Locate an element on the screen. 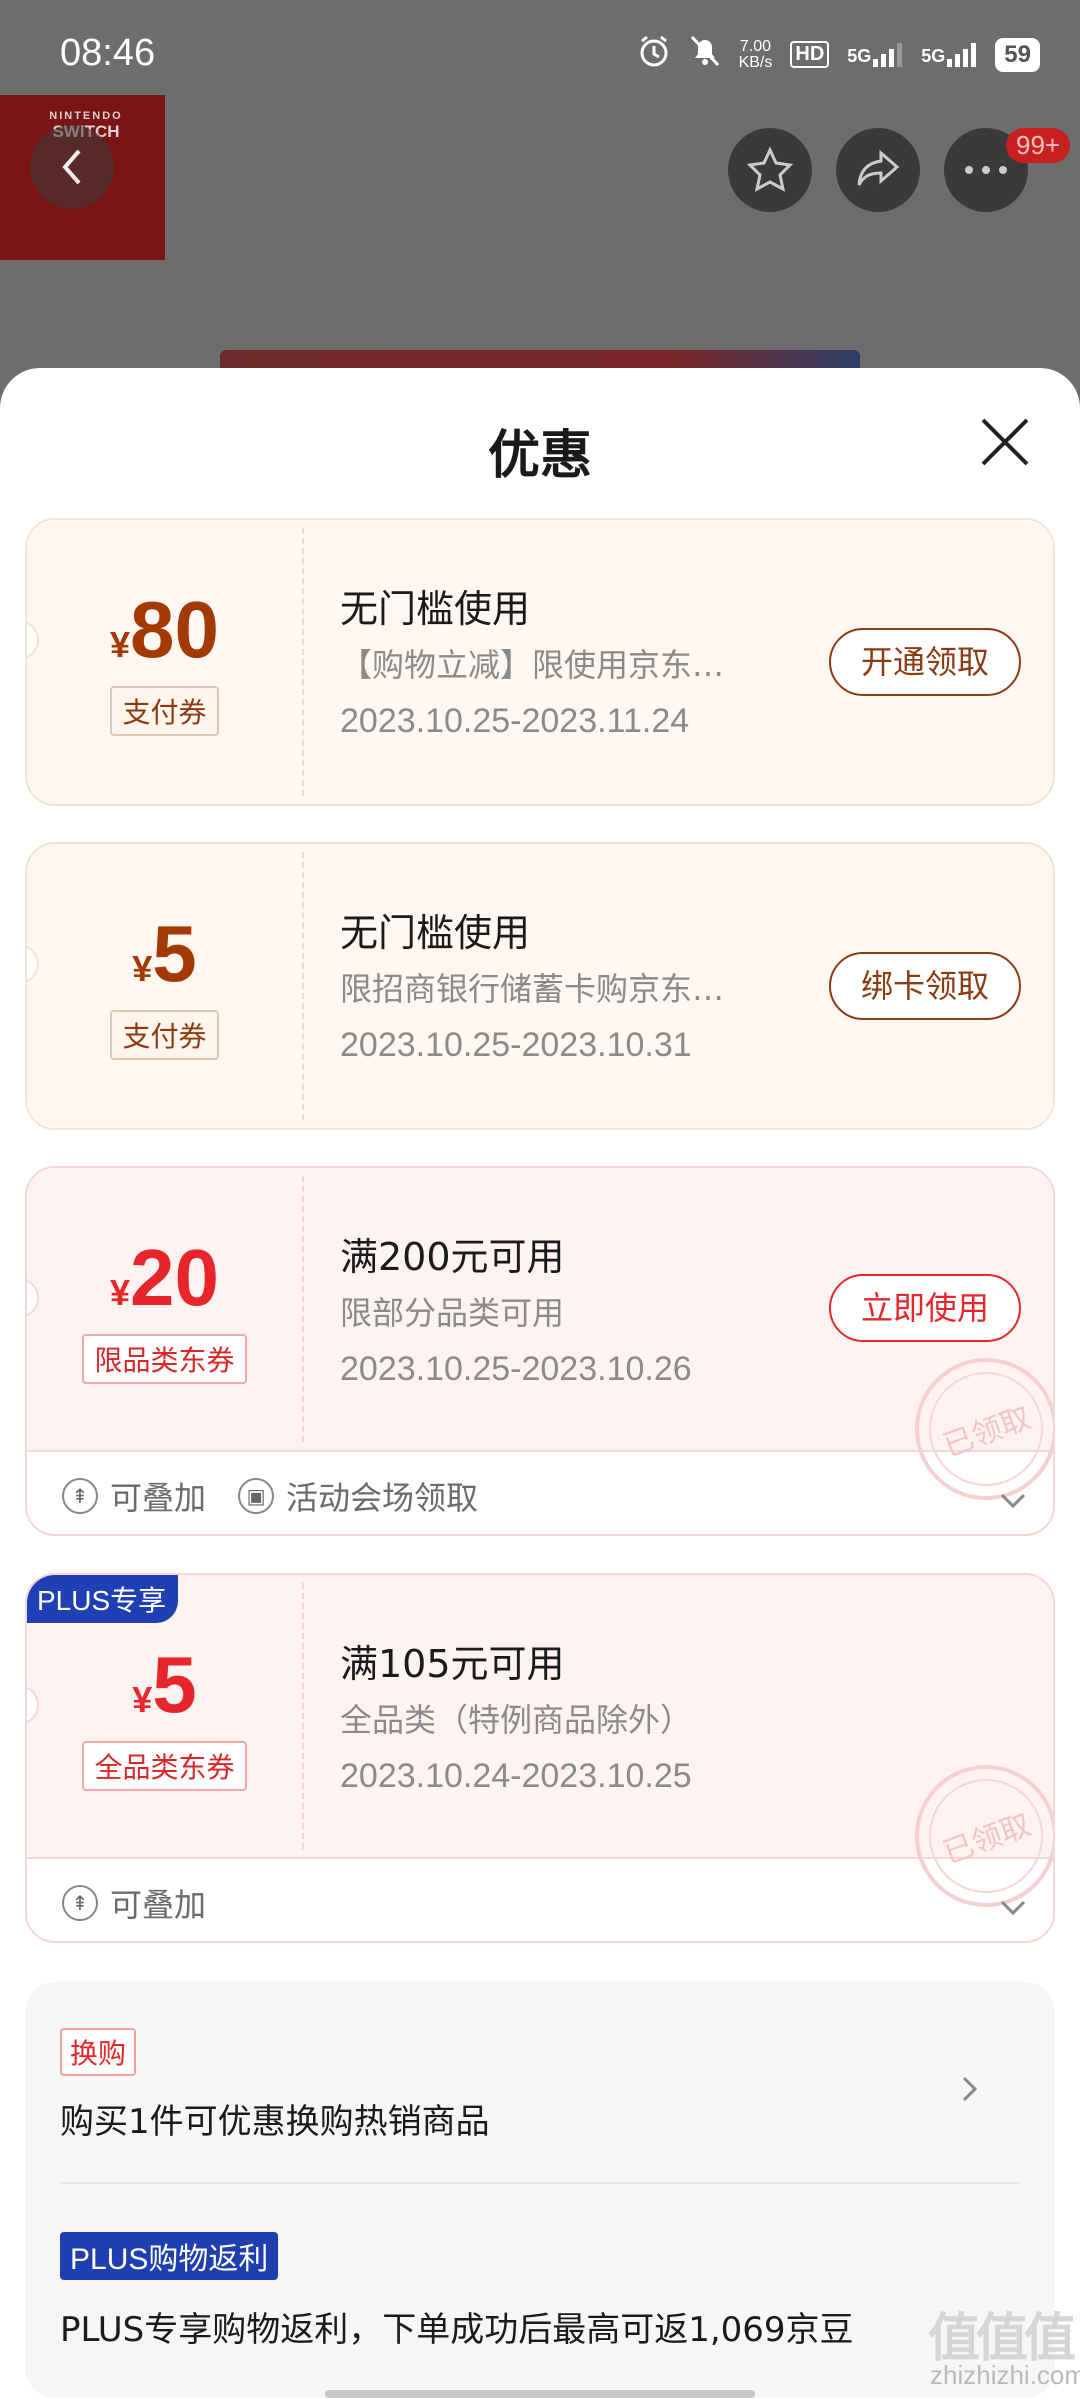 The image size is (1080, 2400). exchange-offer-link: 购买1件可优惠换购热销商品 is located at coordinates (275, 2118).